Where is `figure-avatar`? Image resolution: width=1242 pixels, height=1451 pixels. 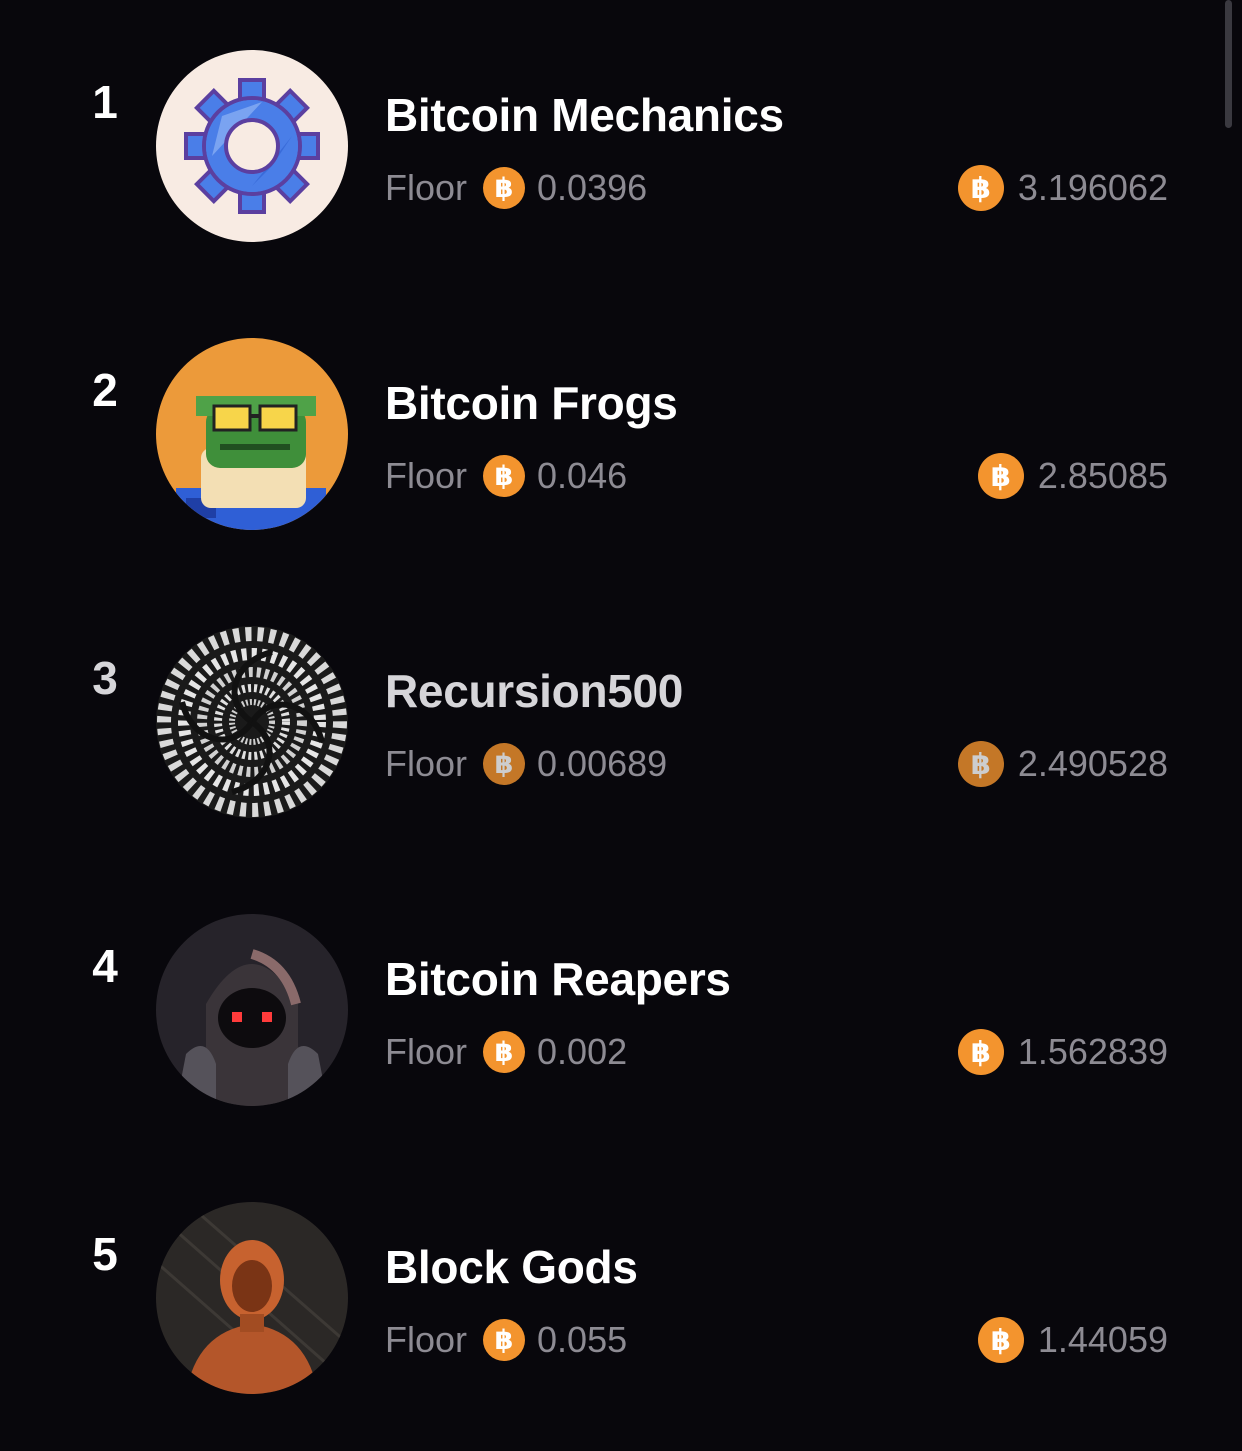 figure-avatar is located at coordinates (252, 1298).